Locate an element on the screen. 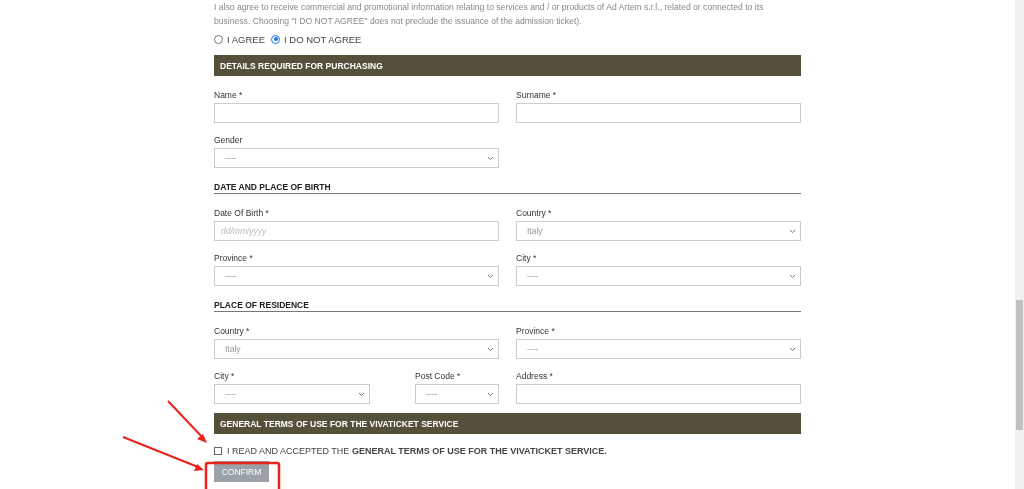 The image size is (1024, 489). section-header: DETAILS REQUIRED FOR PURCHASING is located at coordinates (507, 65).